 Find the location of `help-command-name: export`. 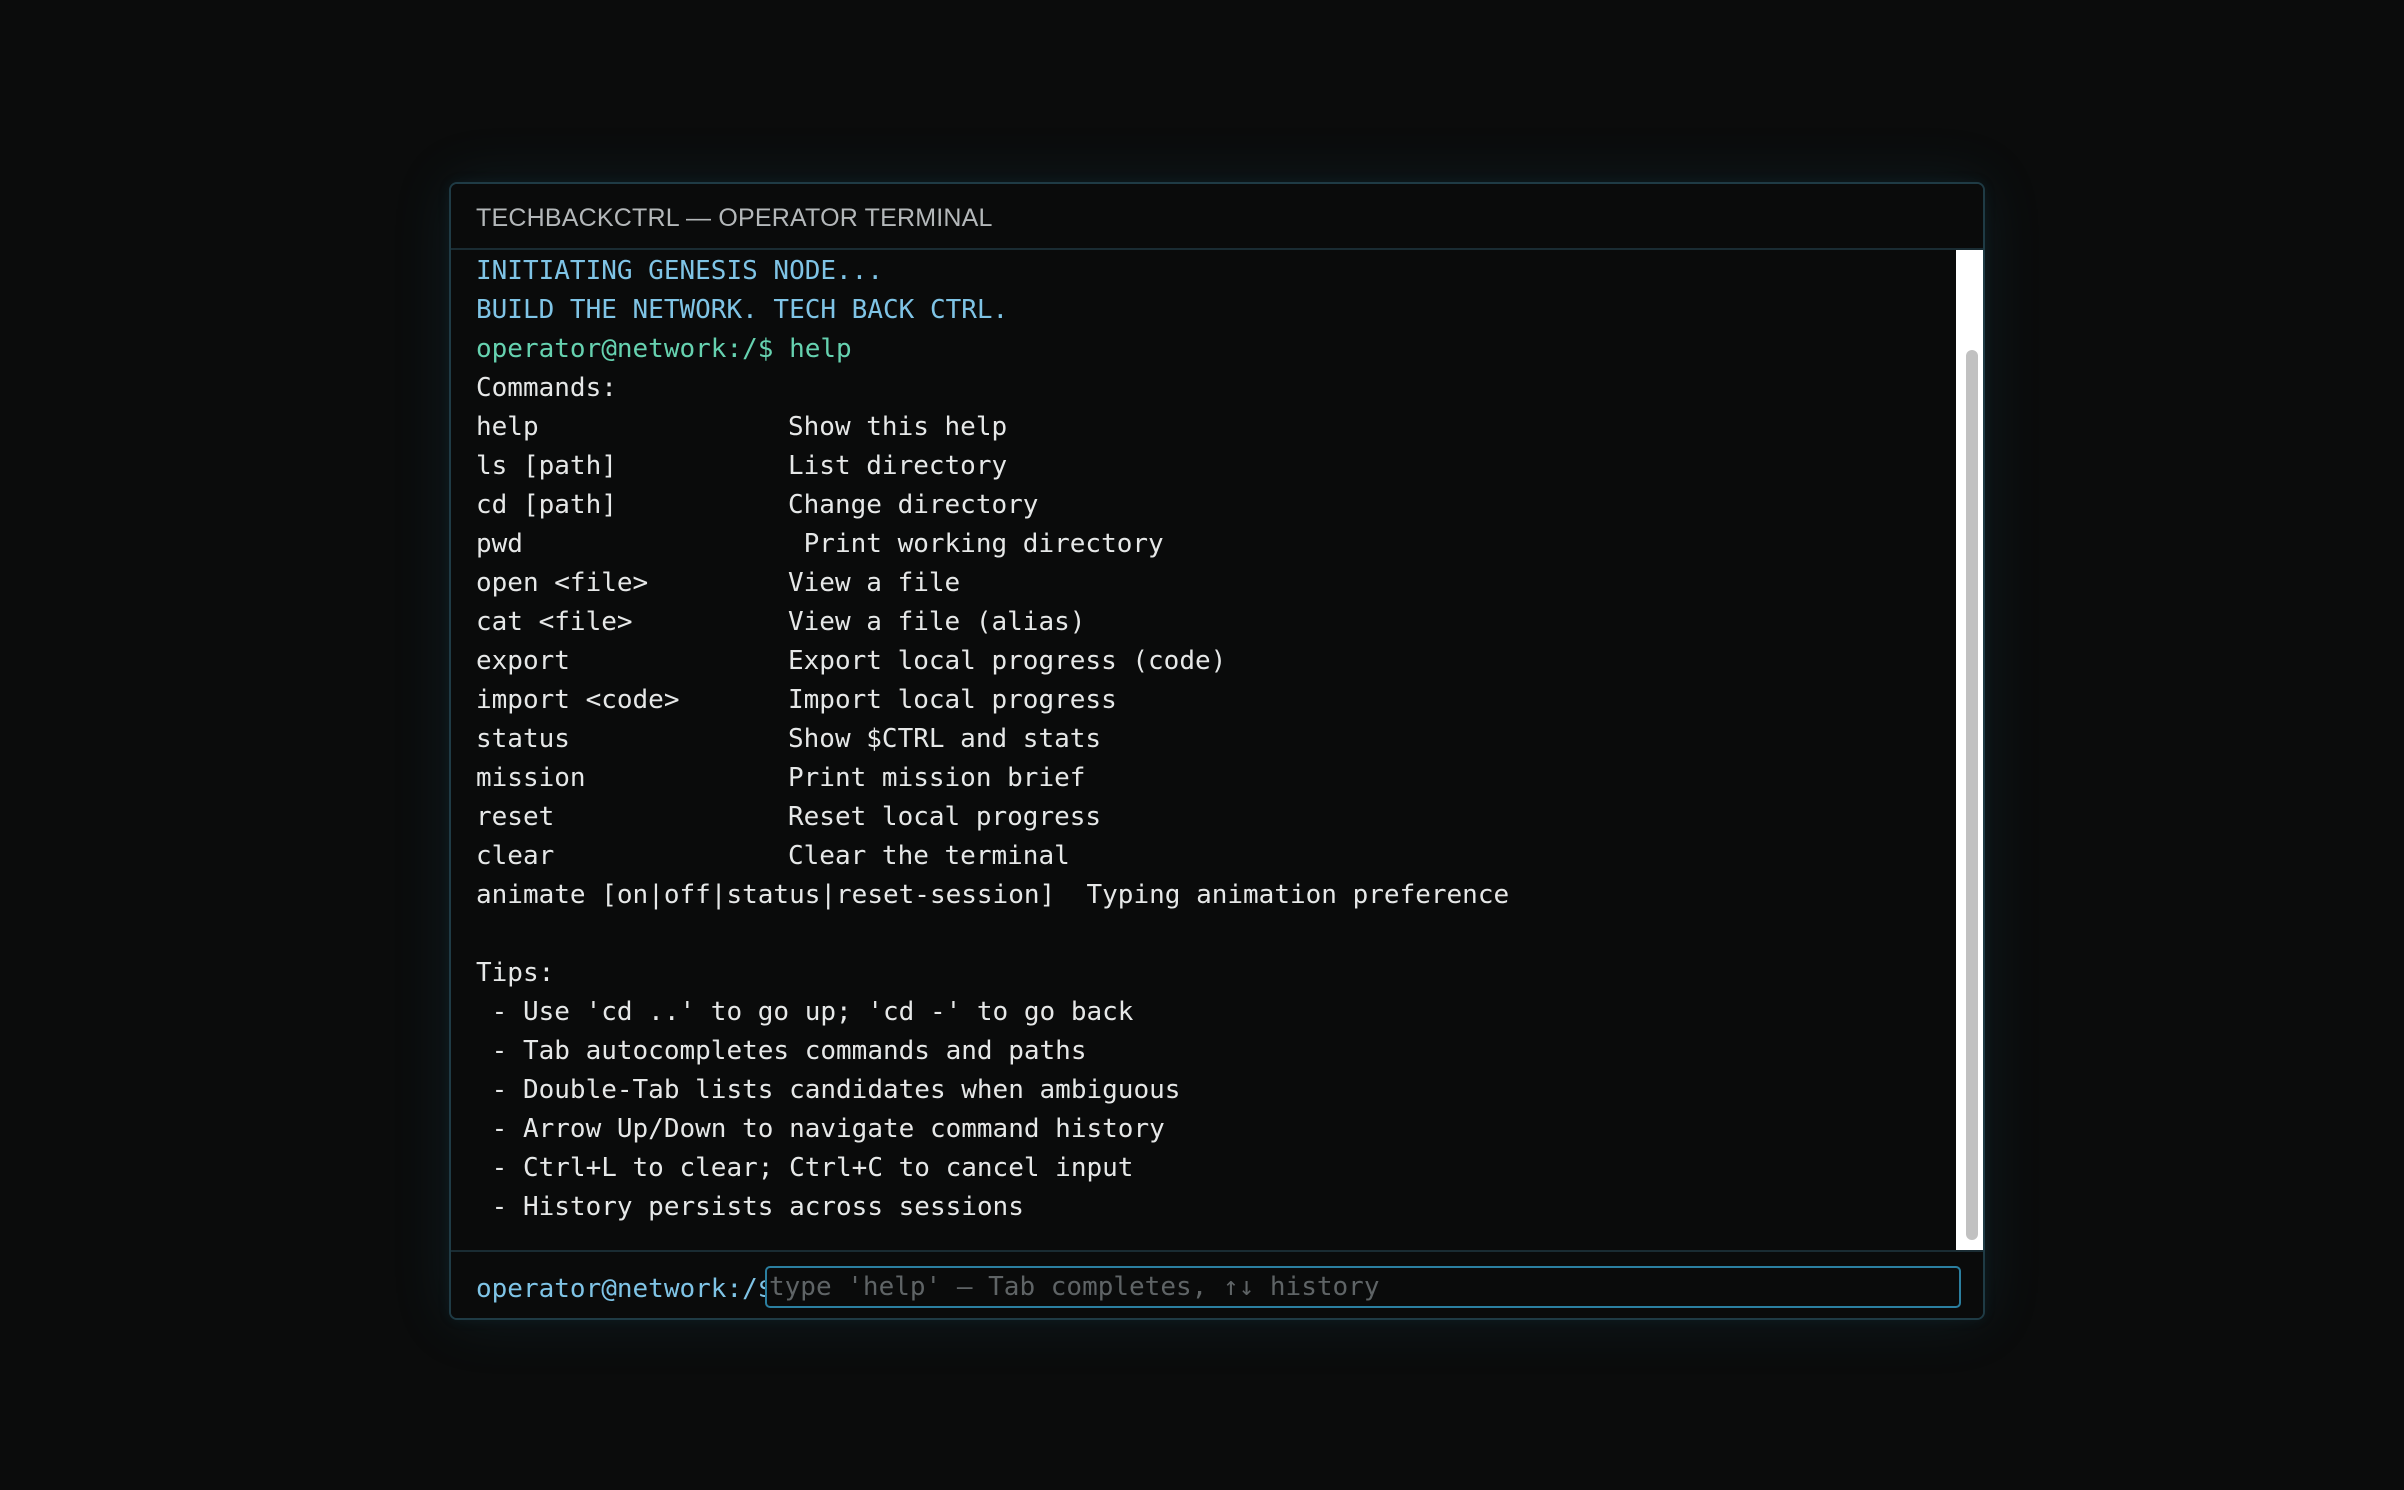

help-command-name: export is located at coordinates (523, 661).